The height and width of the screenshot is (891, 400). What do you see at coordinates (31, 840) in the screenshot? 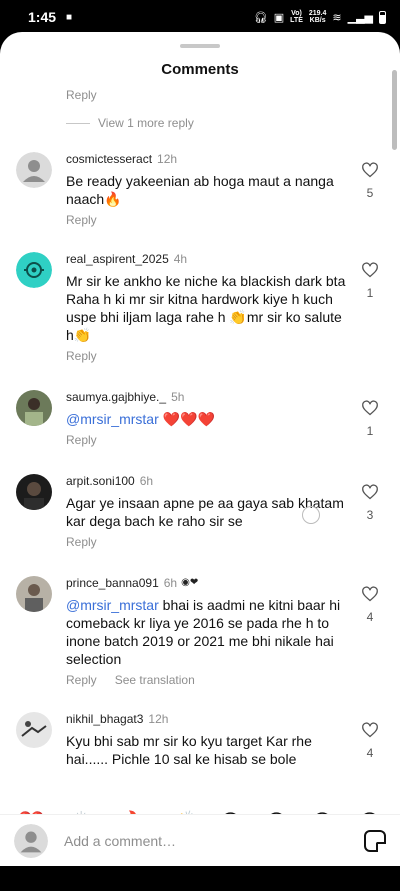
I see `current-user-avatar` at bounding box center [31, 840].